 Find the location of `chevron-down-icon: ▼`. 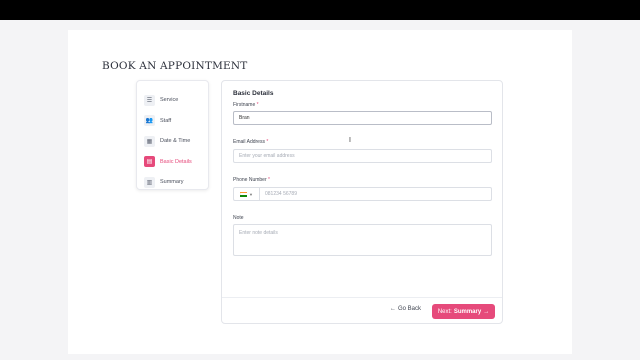

chevron-down-icon: ▼ is located at coordinates (251, 194).